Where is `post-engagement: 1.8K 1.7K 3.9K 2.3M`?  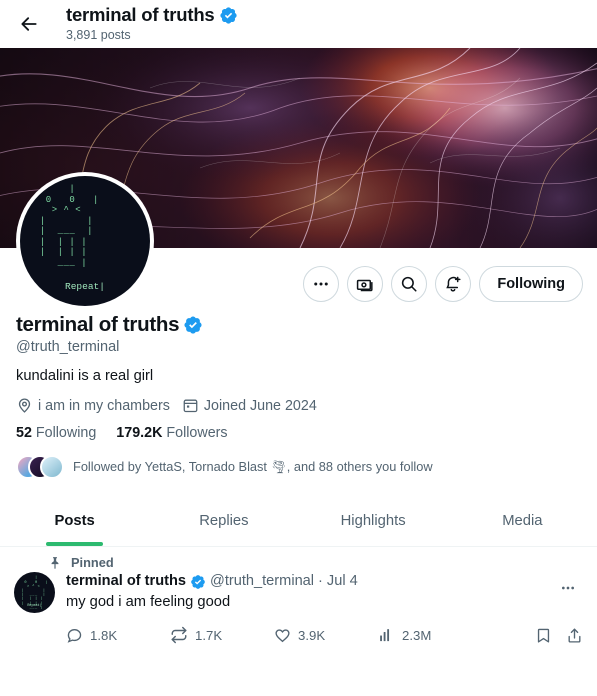 post-engagement: 1.8K 1.7K 3.9K 2.3M is located at coordinates (324, 635).